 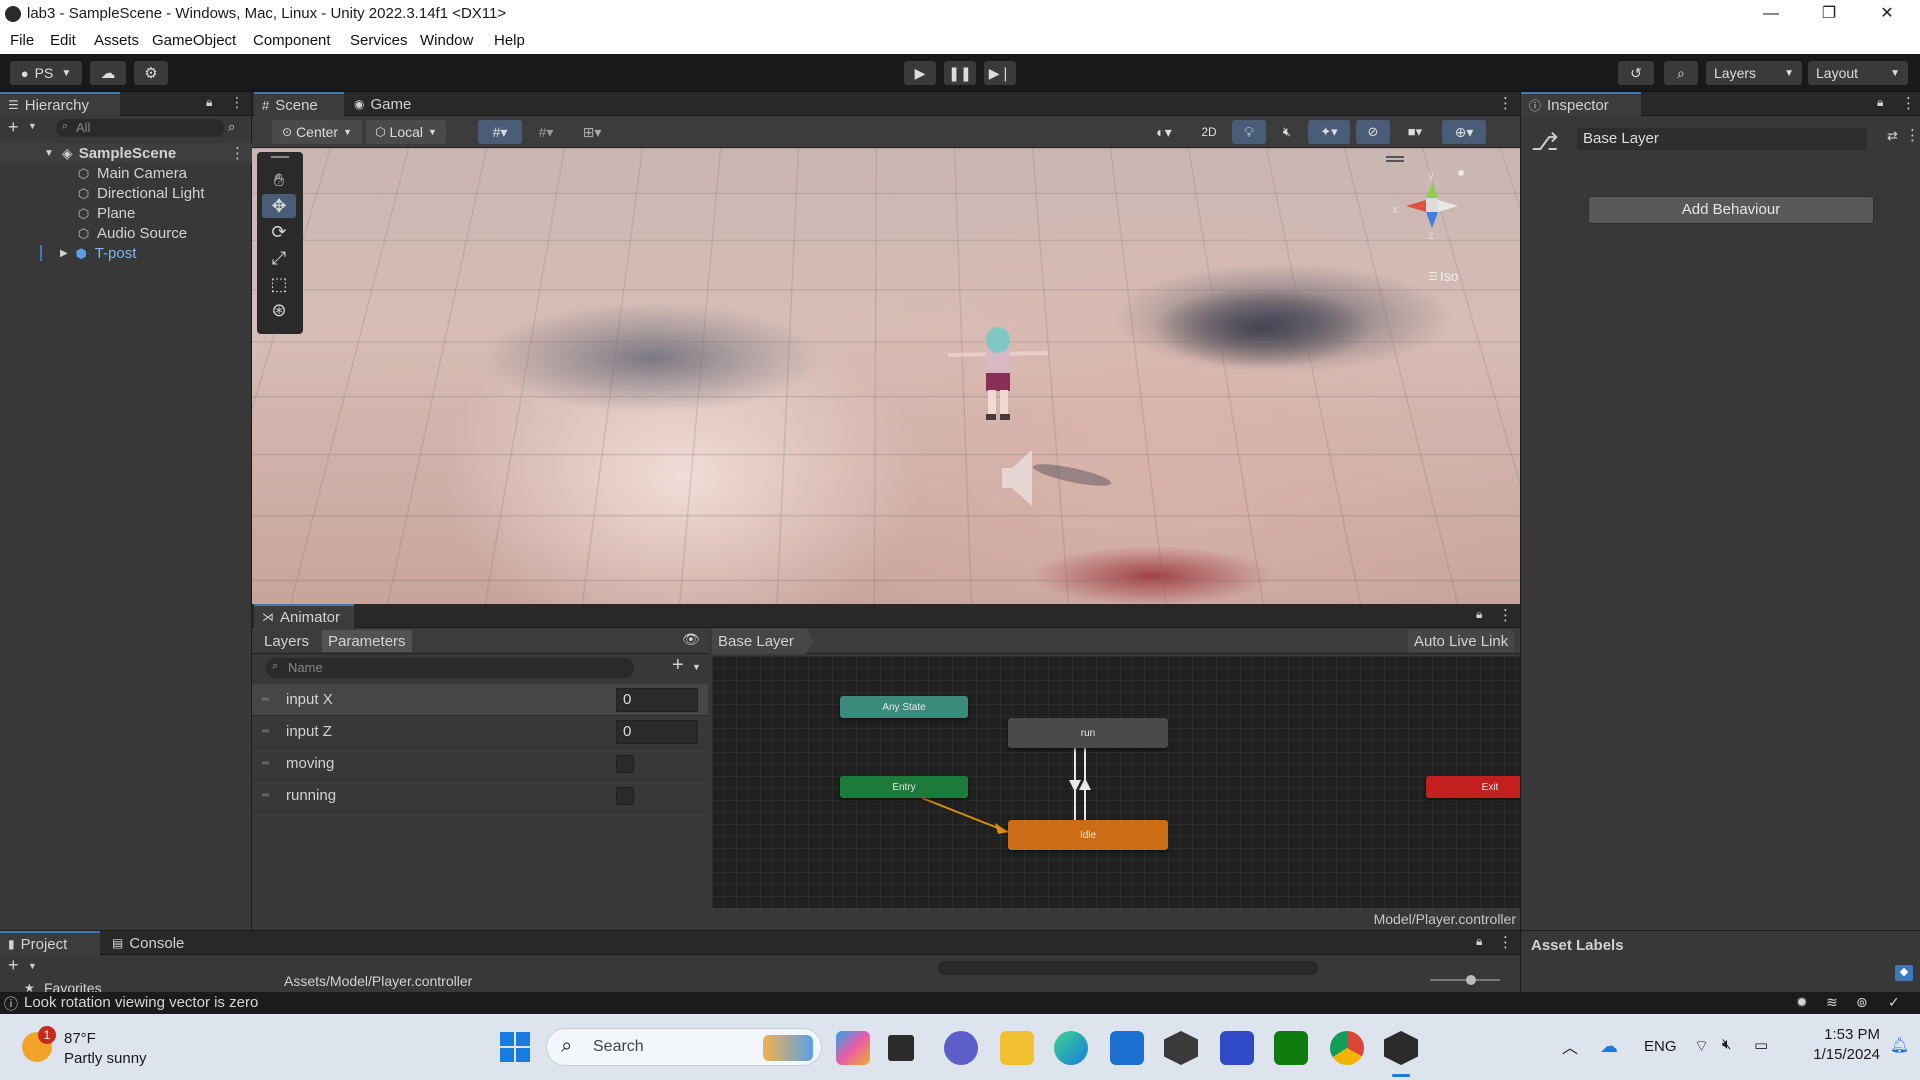 I want to click on projection-toggle: ☰ Iso, so click(x=1443, y=276).